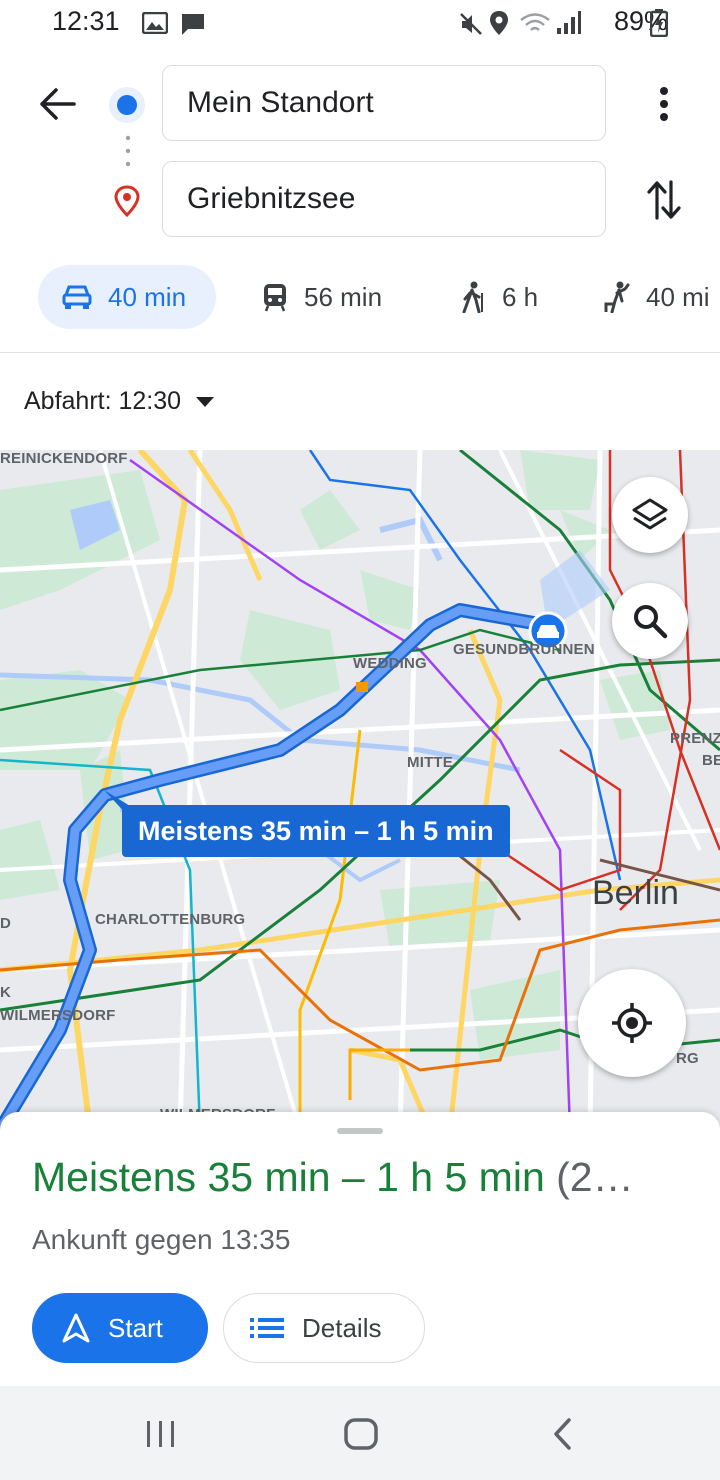 The width and height of the screenshot is (720, 1480). I want to click on mode-tab-rideshare: 40 mi, so click(657, 297).